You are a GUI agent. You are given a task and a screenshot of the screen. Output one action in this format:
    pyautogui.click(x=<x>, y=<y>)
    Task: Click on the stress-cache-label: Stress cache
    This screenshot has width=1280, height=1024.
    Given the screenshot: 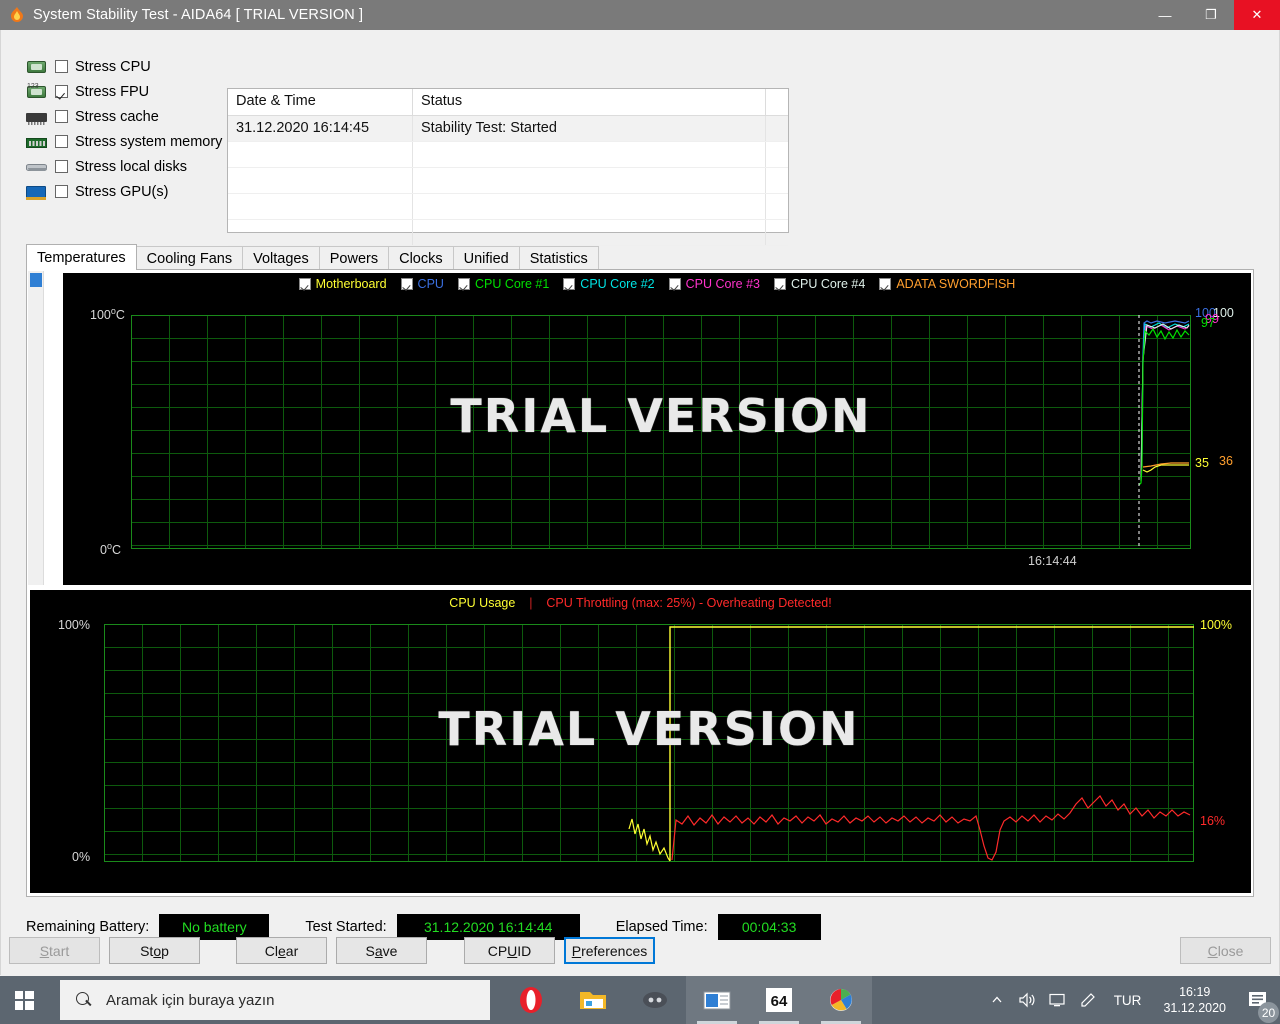 What is the action you would take?
    pyautogui.click(x=117, y=116)
    